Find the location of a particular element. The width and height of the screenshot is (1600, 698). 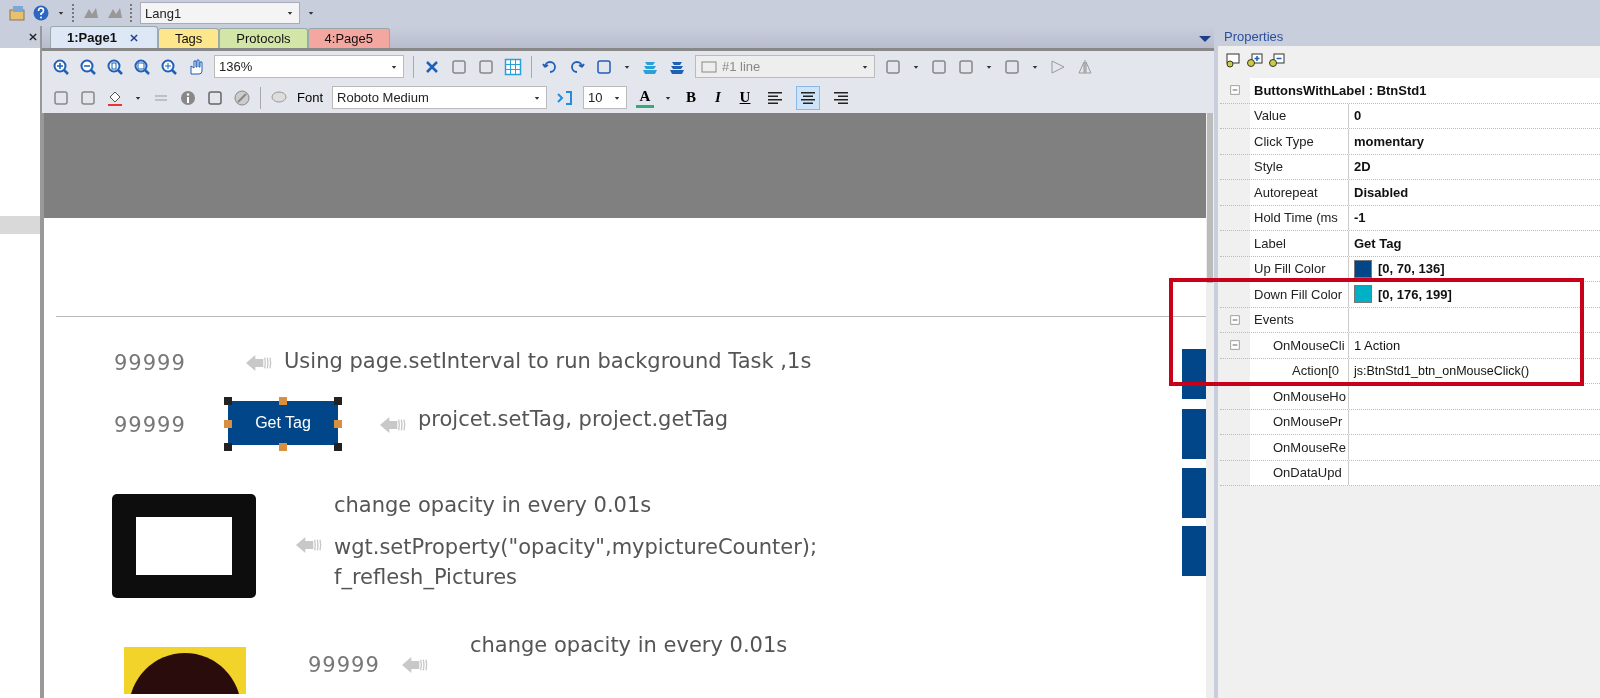

panel-title: Properties is located at coordinates (1254, 36).